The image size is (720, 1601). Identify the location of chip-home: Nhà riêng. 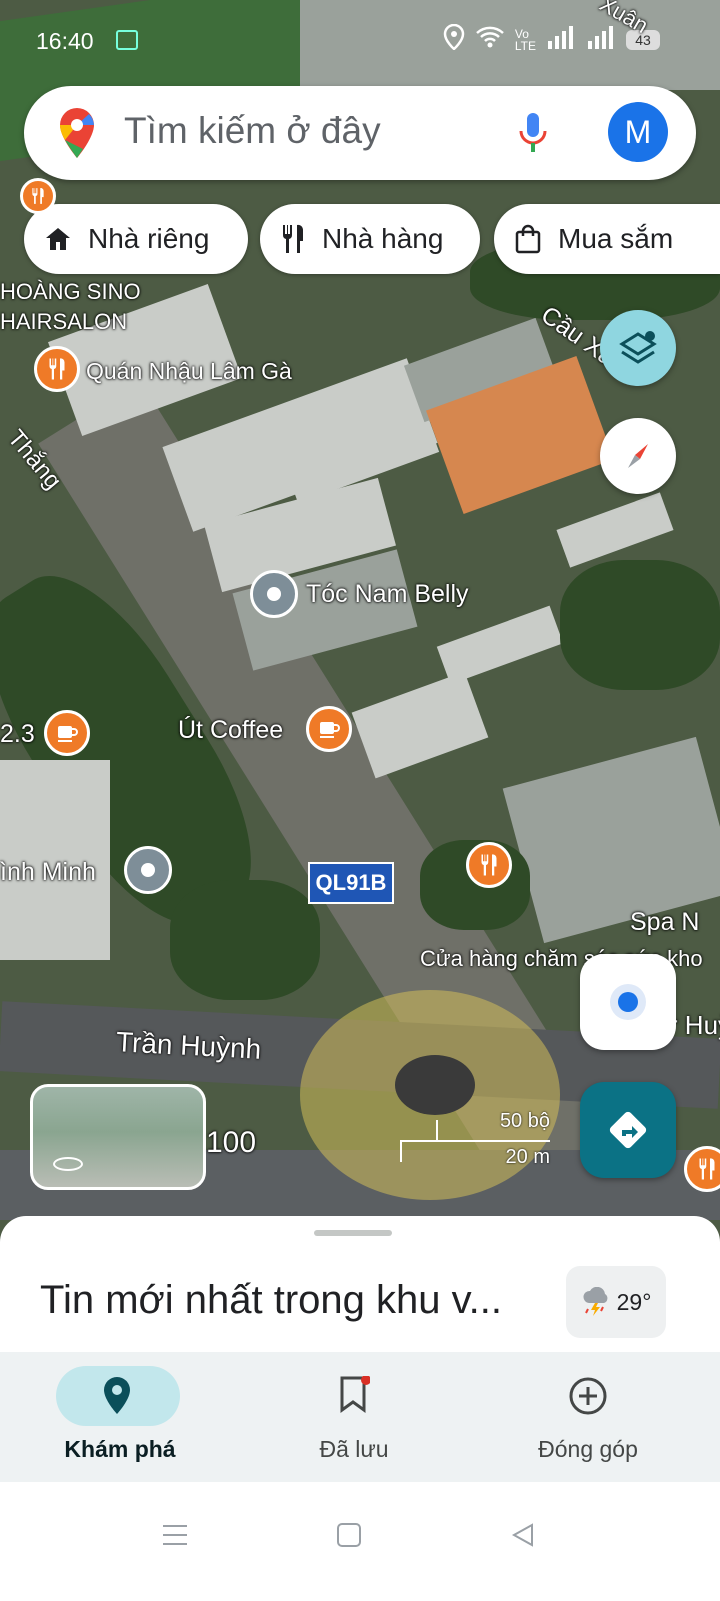
(136, 239).